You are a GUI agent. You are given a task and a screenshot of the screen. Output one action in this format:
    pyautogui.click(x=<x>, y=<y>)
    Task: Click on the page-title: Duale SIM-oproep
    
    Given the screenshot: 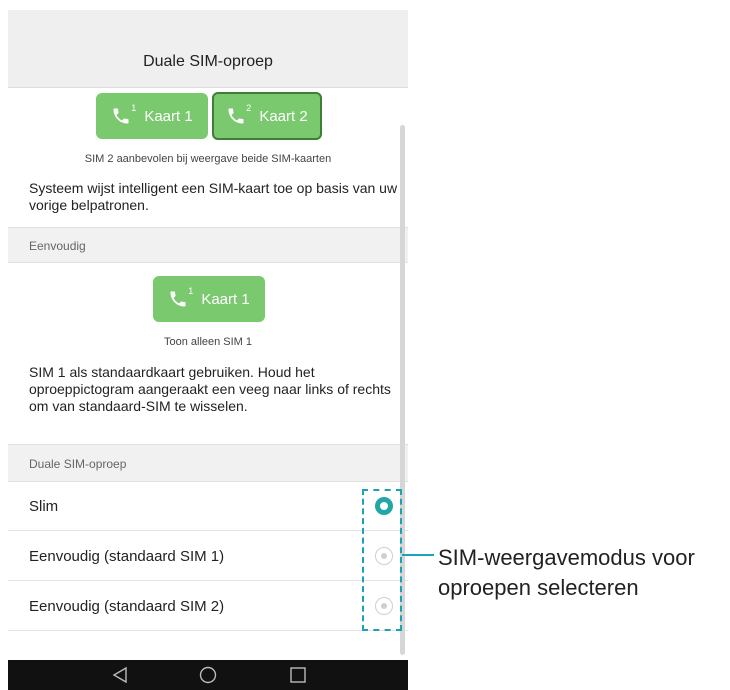 What is the action you would take?
    pyautogui.click(x=208, y=61)
    